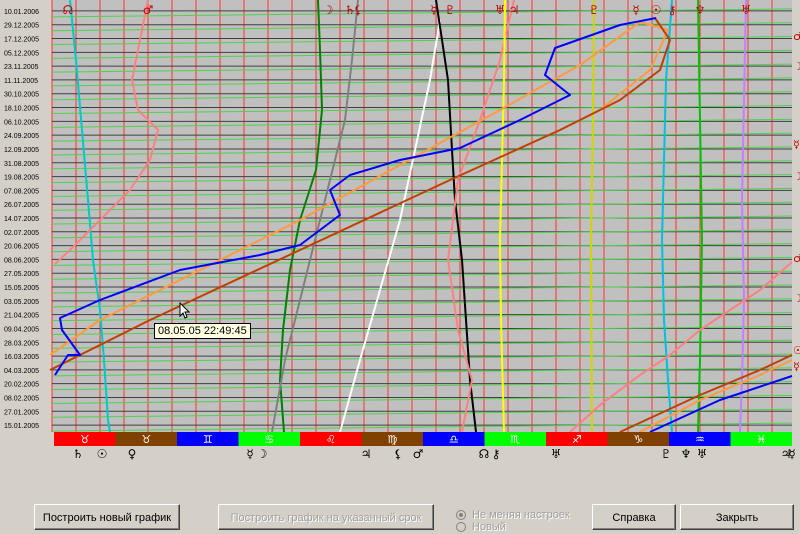 The image size is (800, 534). What do you see at coordinates (489, 527) in the screenshot?
I see `radio-new-label: Новый` at bounding box center [489, 527].